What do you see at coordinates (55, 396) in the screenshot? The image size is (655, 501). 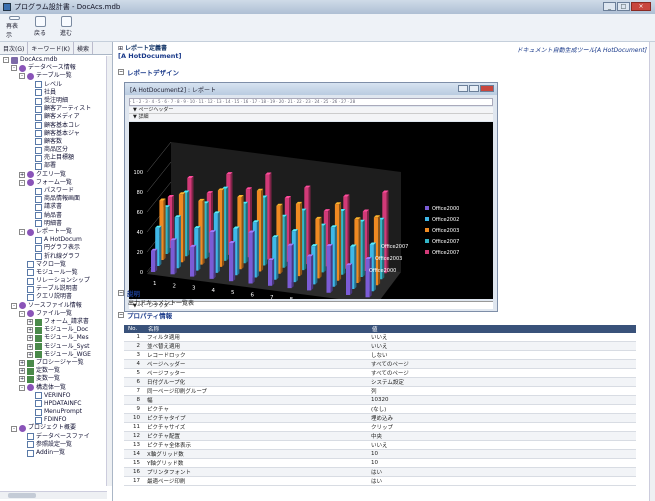 I see `tree-item: VERINFO` at bounding box center [55, 396].